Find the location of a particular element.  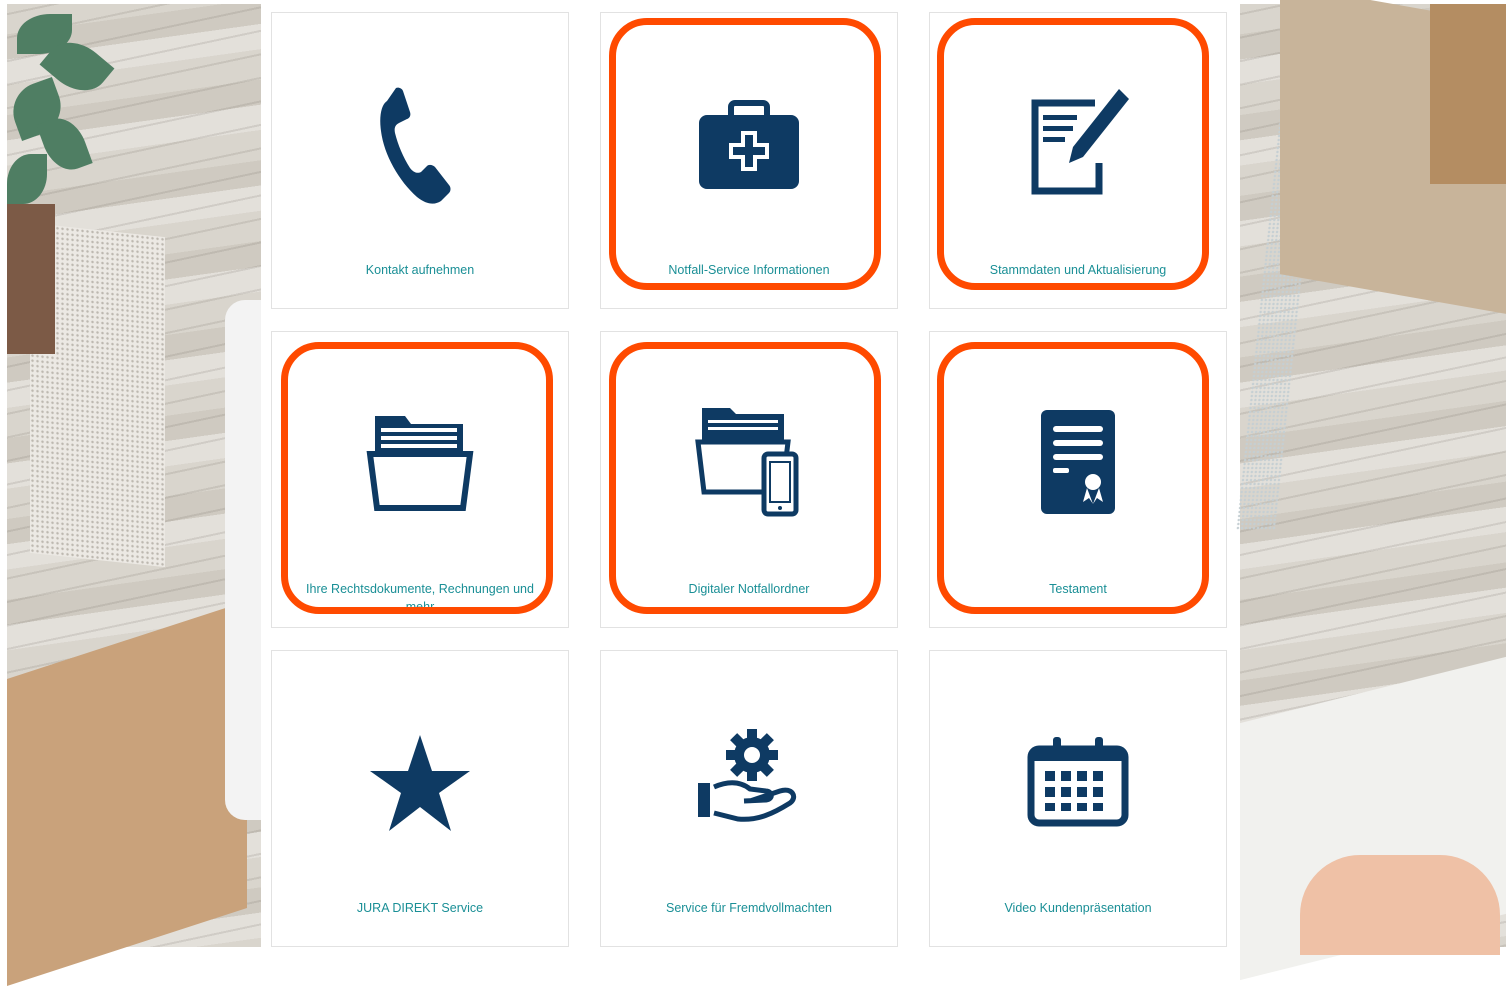

tile-digitaler-notfallordner: Digitaler Notfallordner is located at coordinates (749, 479).